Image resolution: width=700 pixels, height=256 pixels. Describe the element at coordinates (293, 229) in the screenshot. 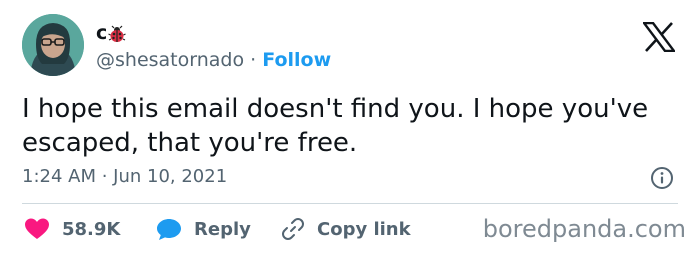

I see `link-icon` at that location.